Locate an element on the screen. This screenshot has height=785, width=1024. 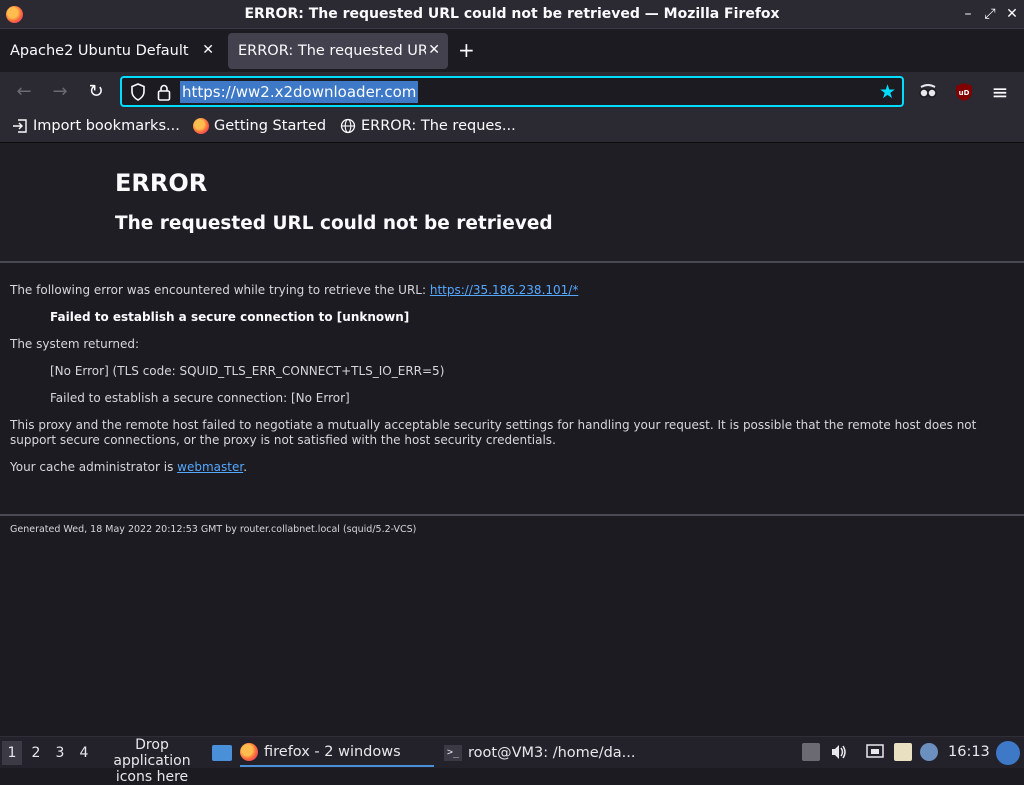
notification-icon is located at coordinates (929, 752).